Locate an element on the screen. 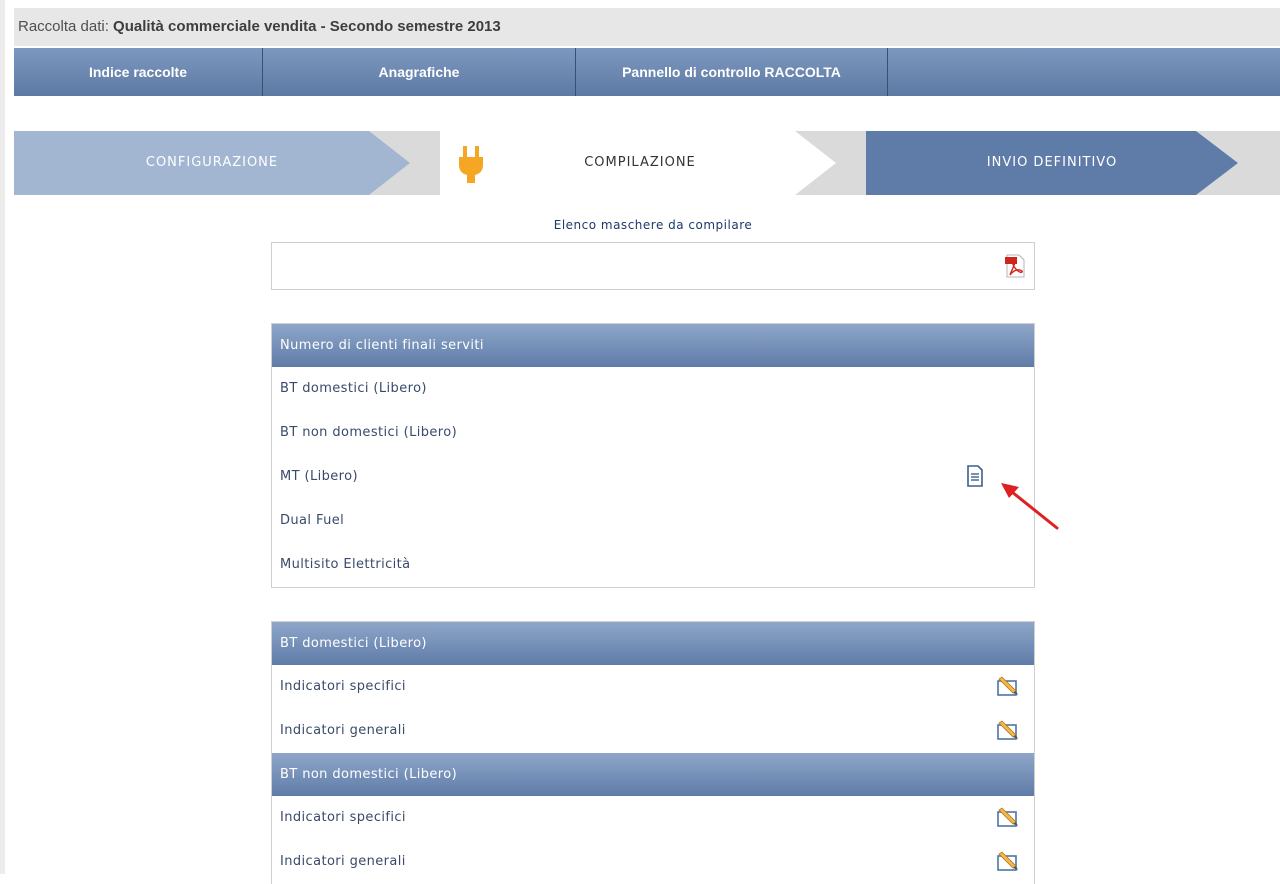  page-left-edge is located at coordinates (2, 437).